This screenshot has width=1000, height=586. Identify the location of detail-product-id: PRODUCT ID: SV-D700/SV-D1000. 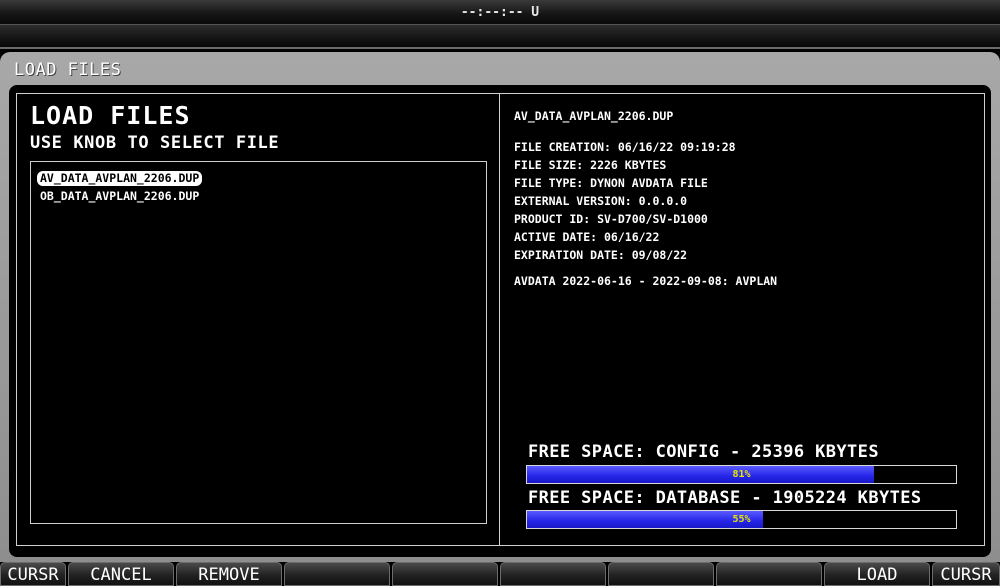
(611, 219).